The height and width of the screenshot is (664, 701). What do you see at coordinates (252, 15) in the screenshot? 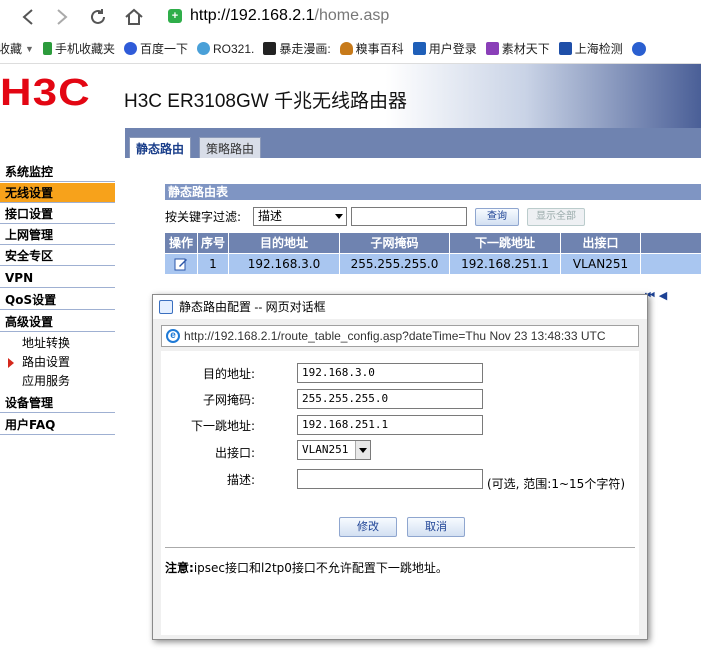
I see `url-host: http://192.168.2.1` at bounding box center [252, 15].